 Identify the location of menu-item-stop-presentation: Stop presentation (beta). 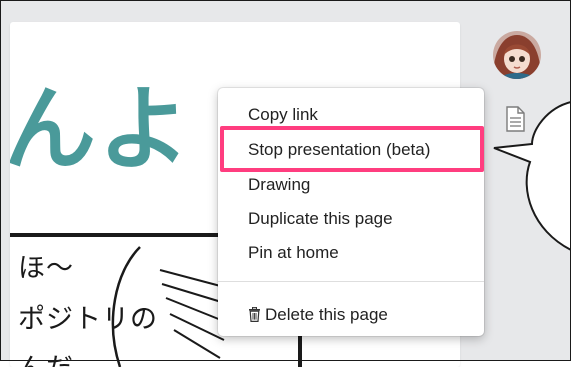
(351, 150).